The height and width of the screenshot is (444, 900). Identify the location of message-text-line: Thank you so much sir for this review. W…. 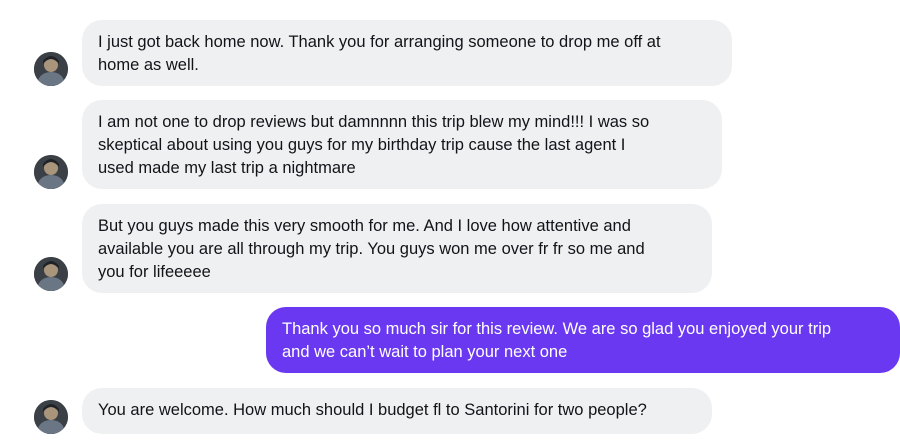
(557, 329).